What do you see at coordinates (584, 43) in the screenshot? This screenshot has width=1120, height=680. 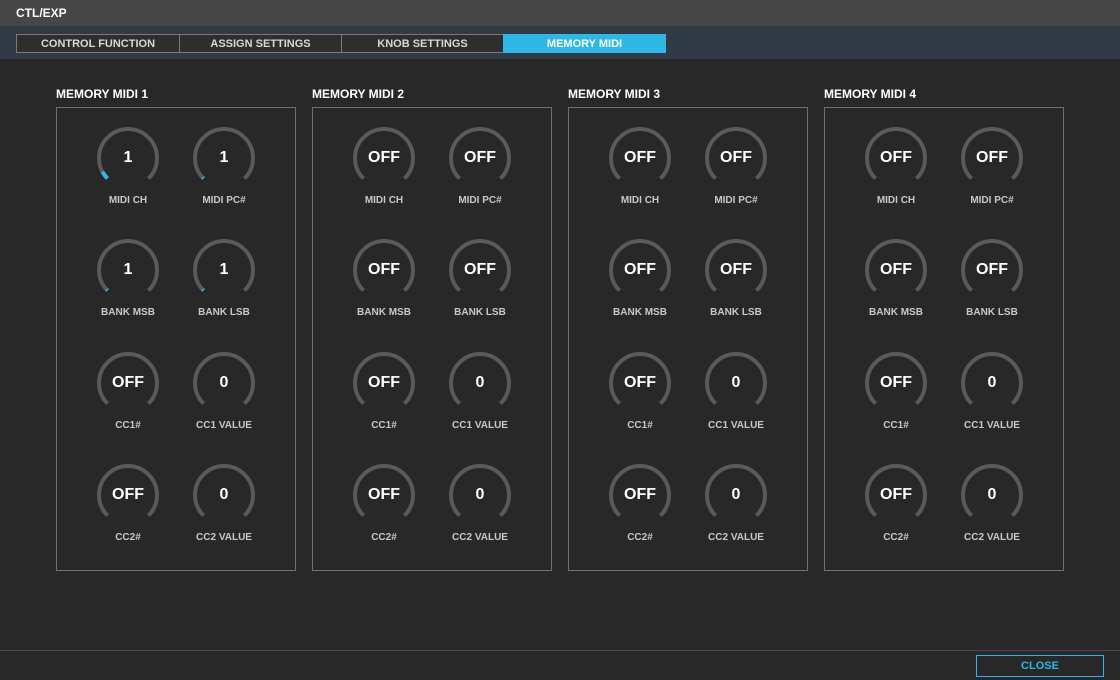 I see `tab-memory-midi: MEMORY MIDI` at bounding box center [584, 43].